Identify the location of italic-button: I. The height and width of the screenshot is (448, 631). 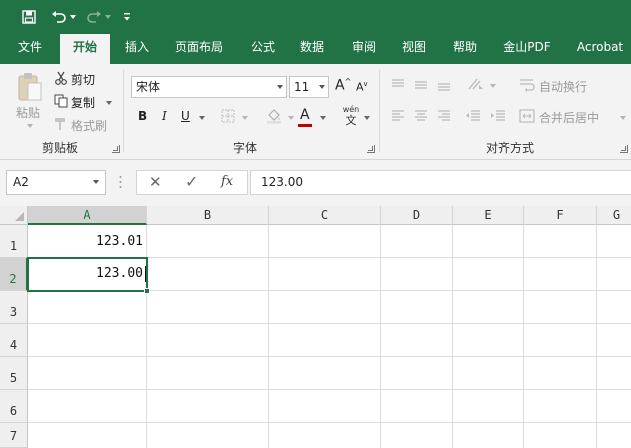
(164, 116).